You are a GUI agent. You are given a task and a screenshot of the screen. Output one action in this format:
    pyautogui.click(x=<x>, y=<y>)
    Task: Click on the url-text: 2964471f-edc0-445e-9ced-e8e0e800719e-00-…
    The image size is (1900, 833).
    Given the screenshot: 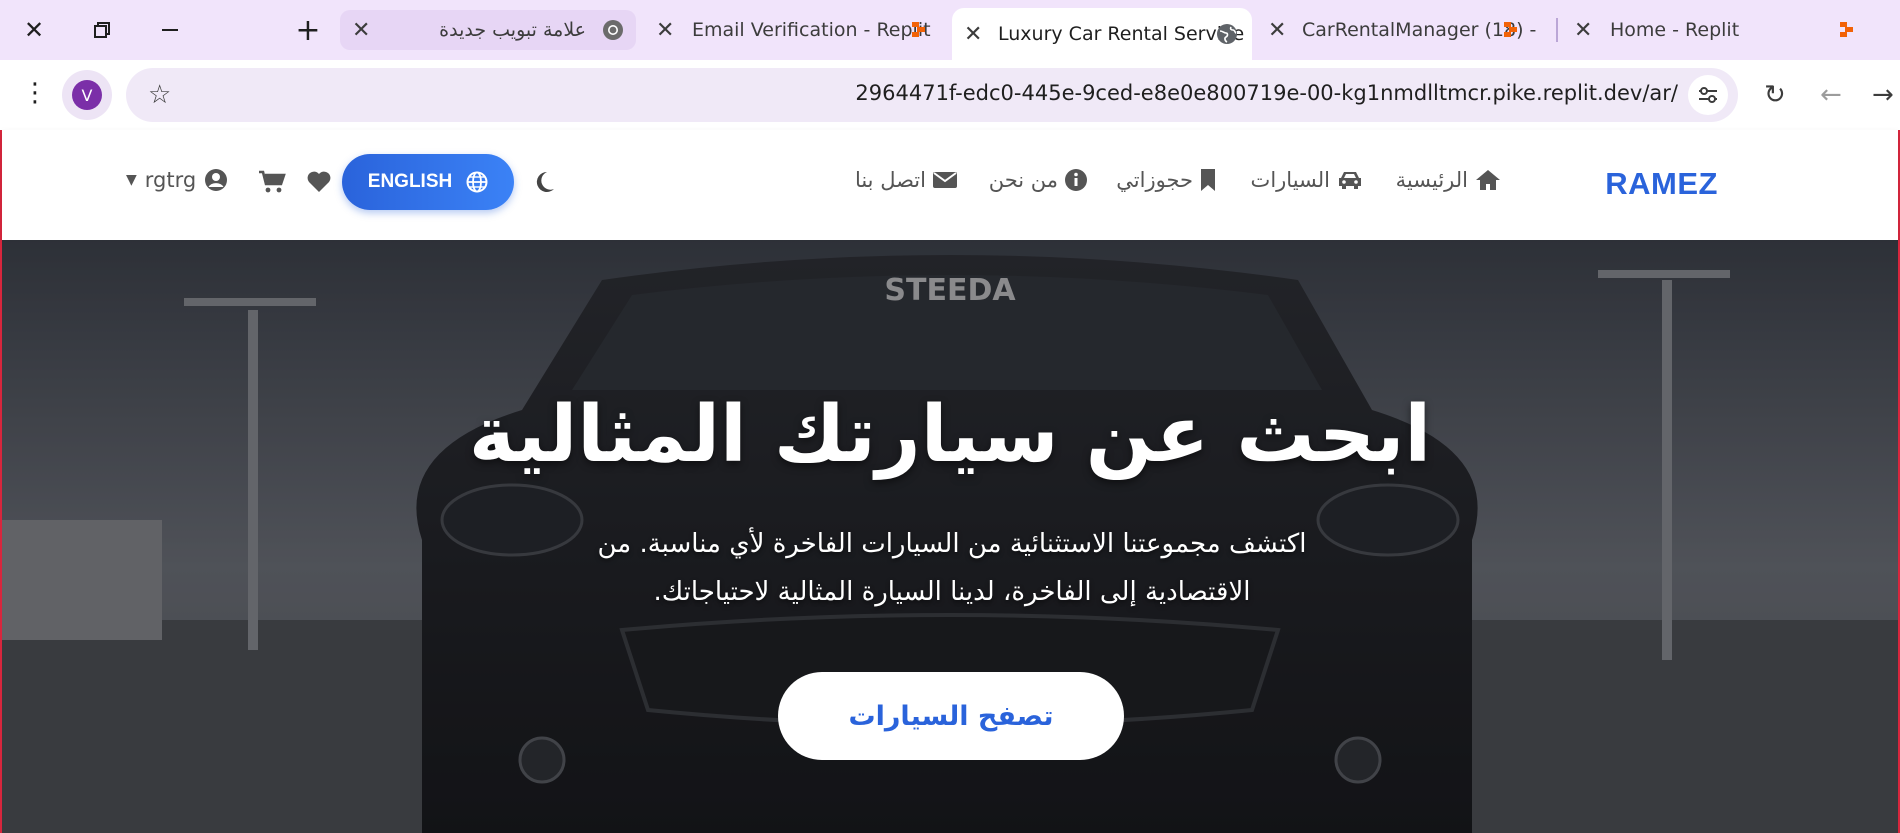 What is the action you would take?
    pyautogui.click(x=1266, y=93)
    